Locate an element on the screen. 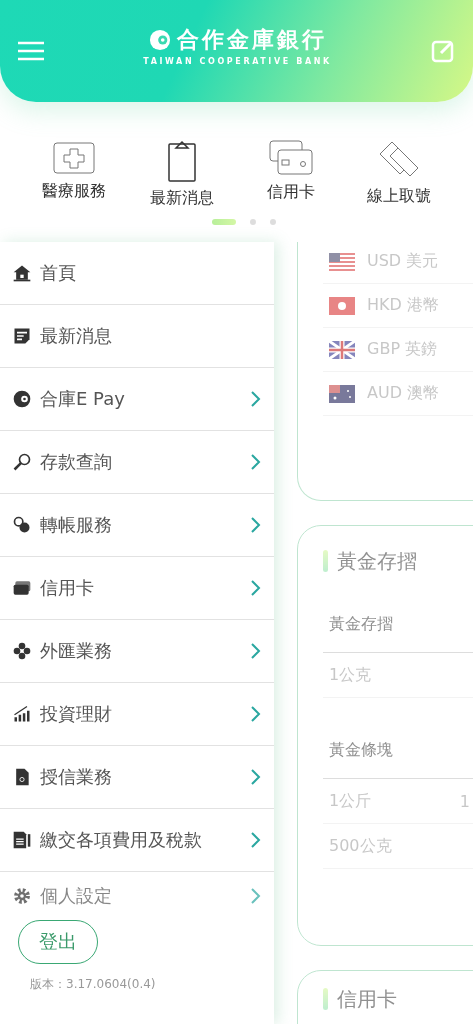  menu-item: 信用卡 is located at coordinates (137, 588).